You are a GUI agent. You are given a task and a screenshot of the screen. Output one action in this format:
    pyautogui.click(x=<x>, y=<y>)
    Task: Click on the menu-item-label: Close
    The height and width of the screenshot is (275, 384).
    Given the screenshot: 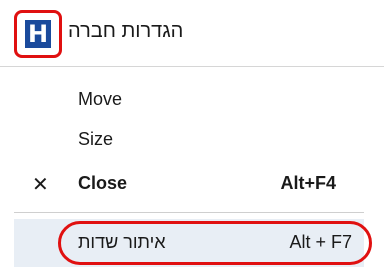 What is the action you would take?
    pyautogui.click(x=103, y=183)
    